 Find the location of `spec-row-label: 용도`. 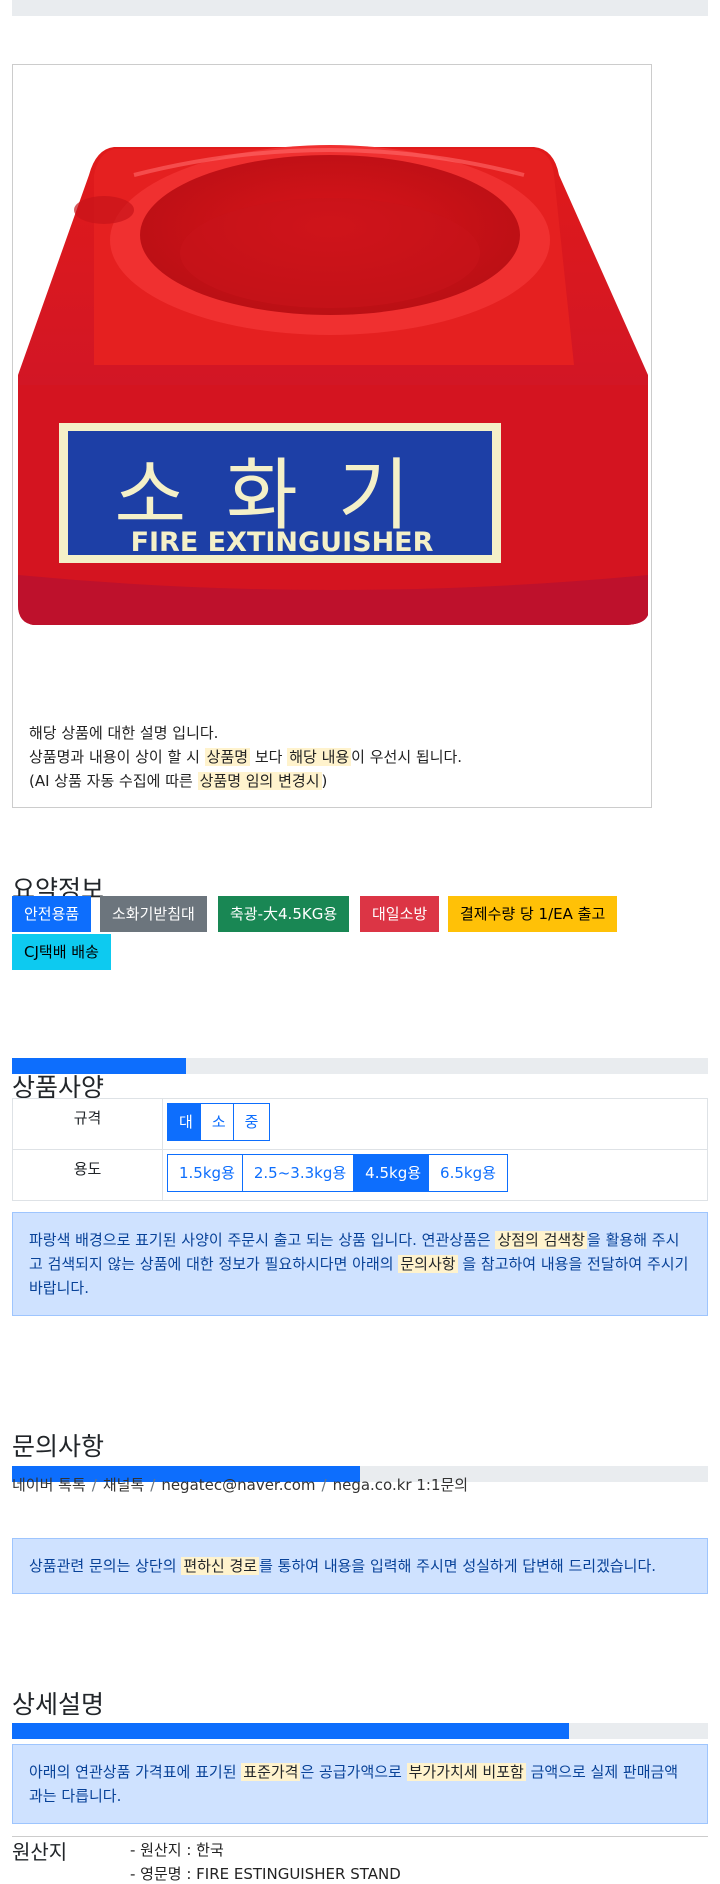

spec-row-label: 용도 is located at coordinates (87, 1175).